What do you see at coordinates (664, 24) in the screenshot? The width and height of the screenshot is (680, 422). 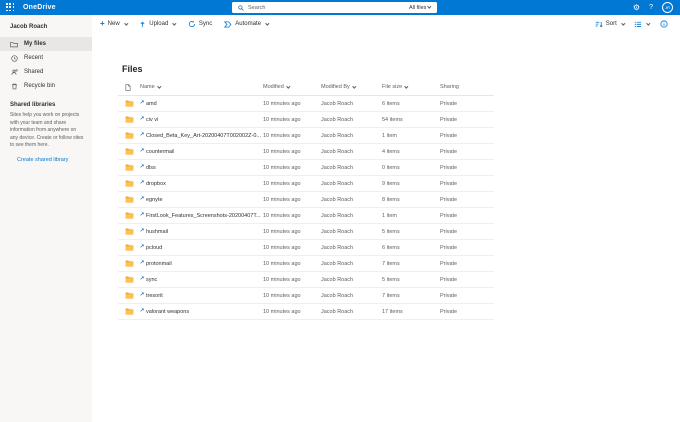 I see `info-button` at bounding box center [664, 24].